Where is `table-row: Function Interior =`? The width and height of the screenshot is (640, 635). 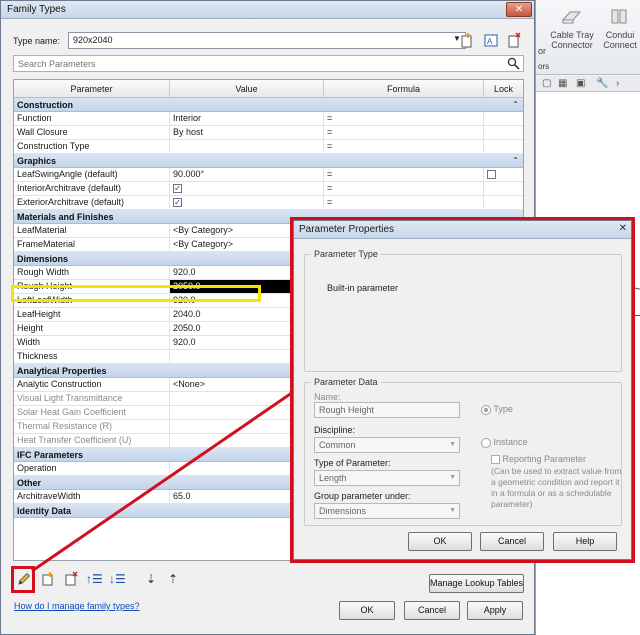 table-row: Function Interior = is located at coordinates (268, 119).